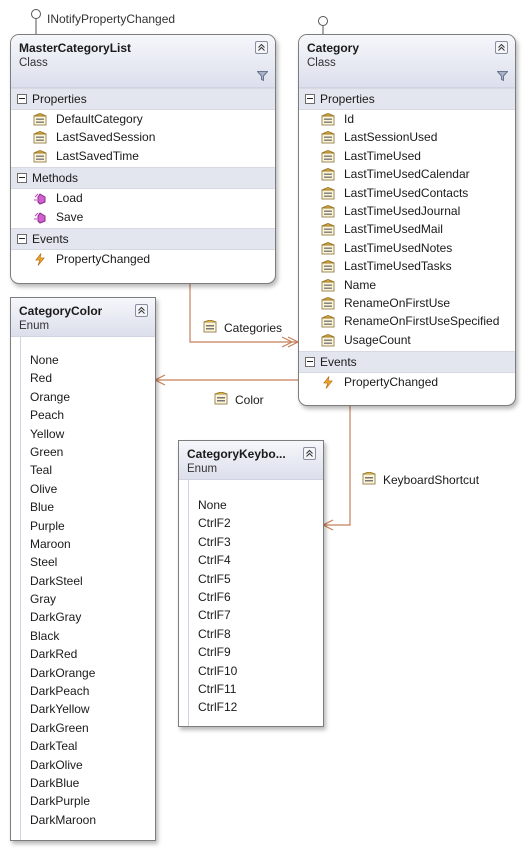  Describe the element at coordinates (143, 198) in the screenshot. I see `method-item: Load` at that location.